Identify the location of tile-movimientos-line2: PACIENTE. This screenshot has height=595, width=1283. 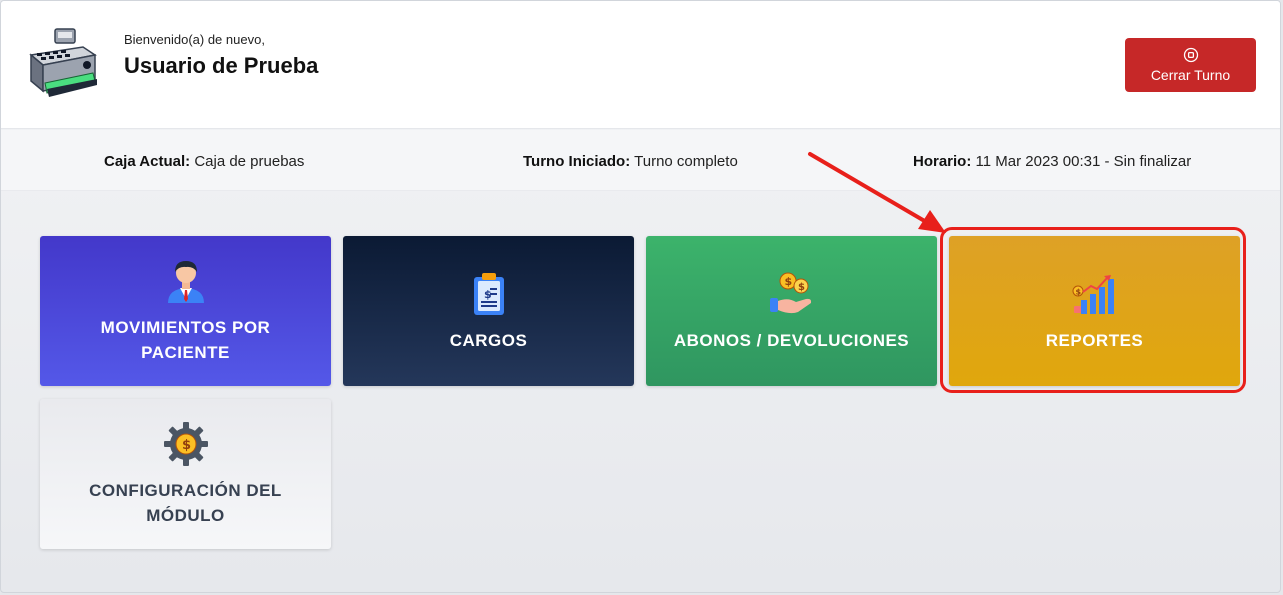
(185, 352).